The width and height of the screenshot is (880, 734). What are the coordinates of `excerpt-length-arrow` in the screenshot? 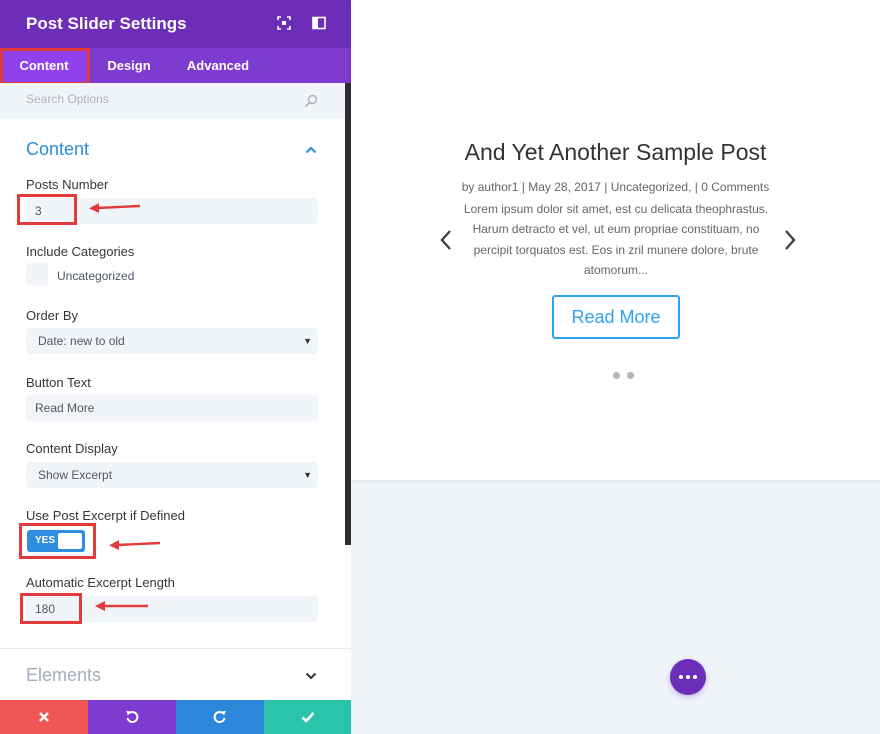 It's located at (121, 606).